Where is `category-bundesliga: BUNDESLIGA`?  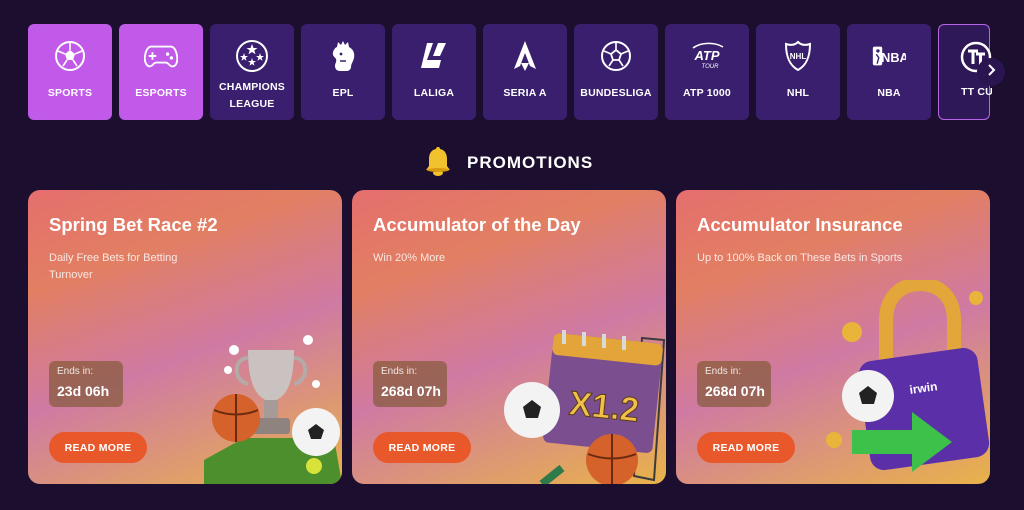 category-bundesliga: BUNDESLIGA is located at coordinates (616, 72).